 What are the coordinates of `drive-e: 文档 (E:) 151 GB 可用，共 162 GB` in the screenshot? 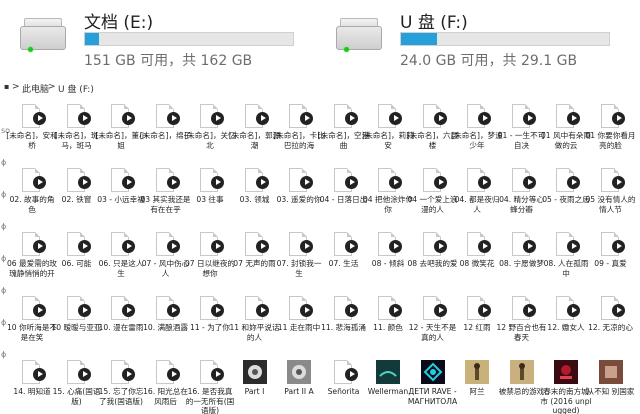 It's located at (160, 37).